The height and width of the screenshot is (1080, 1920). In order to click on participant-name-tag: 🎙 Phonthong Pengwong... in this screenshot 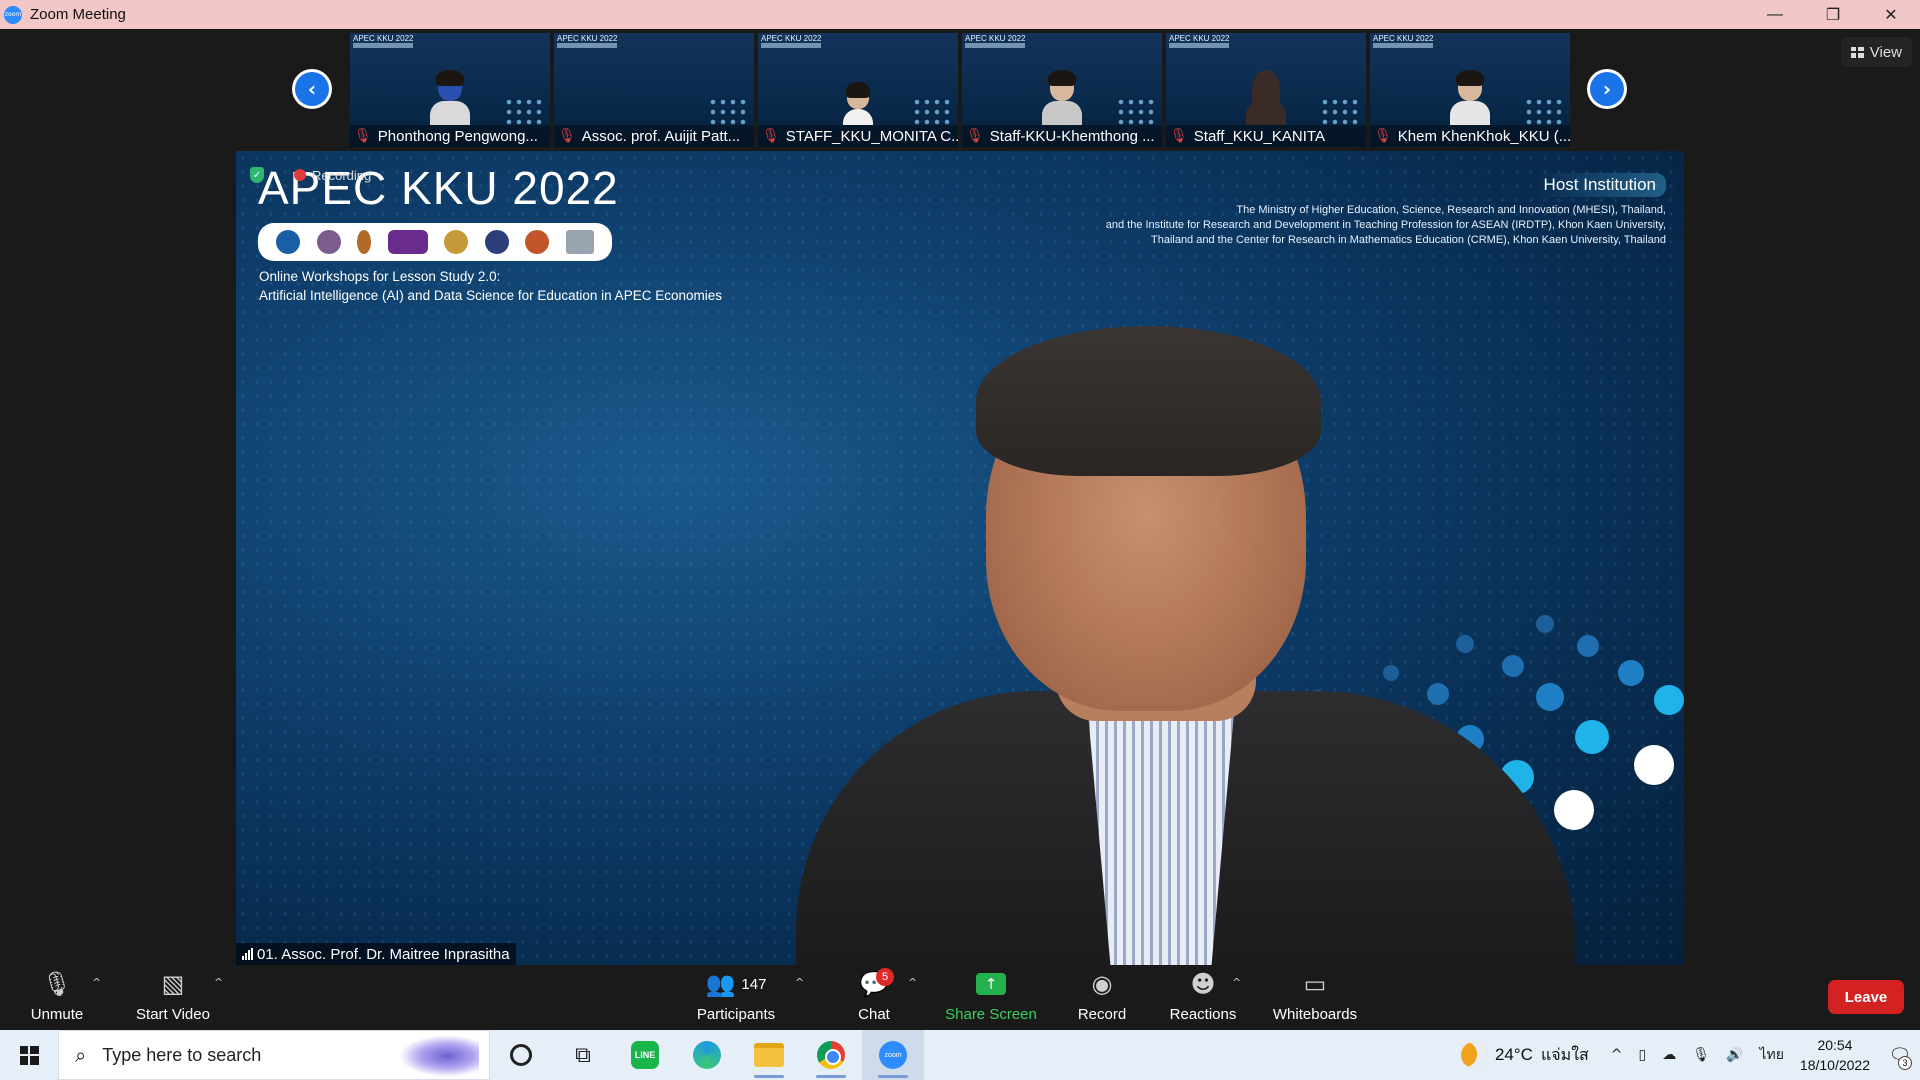, I will do `click(450, 136)`.